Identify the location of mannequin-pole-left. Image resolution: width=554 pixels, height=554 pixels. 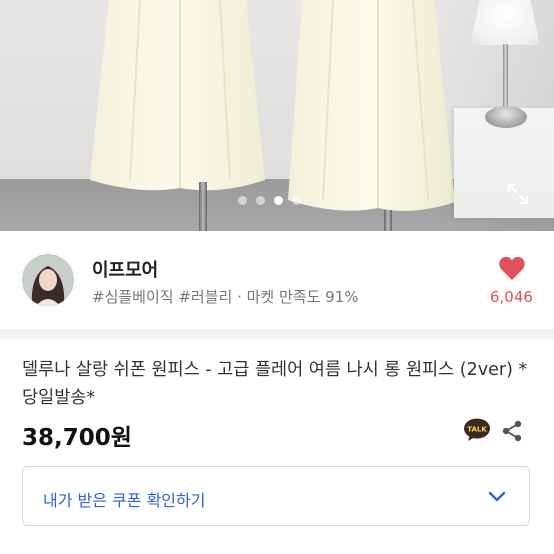
(203, 206).